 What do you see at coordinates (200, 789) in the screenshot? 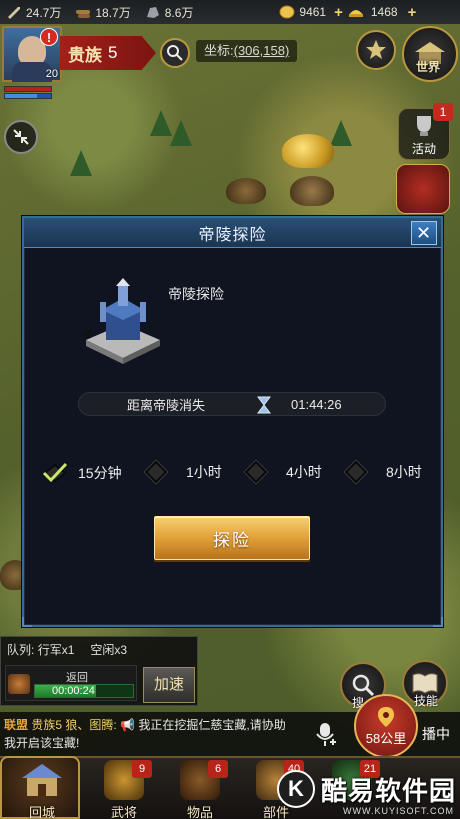
I see `nav-items: 6 物品` at bounding box center [200, 789].